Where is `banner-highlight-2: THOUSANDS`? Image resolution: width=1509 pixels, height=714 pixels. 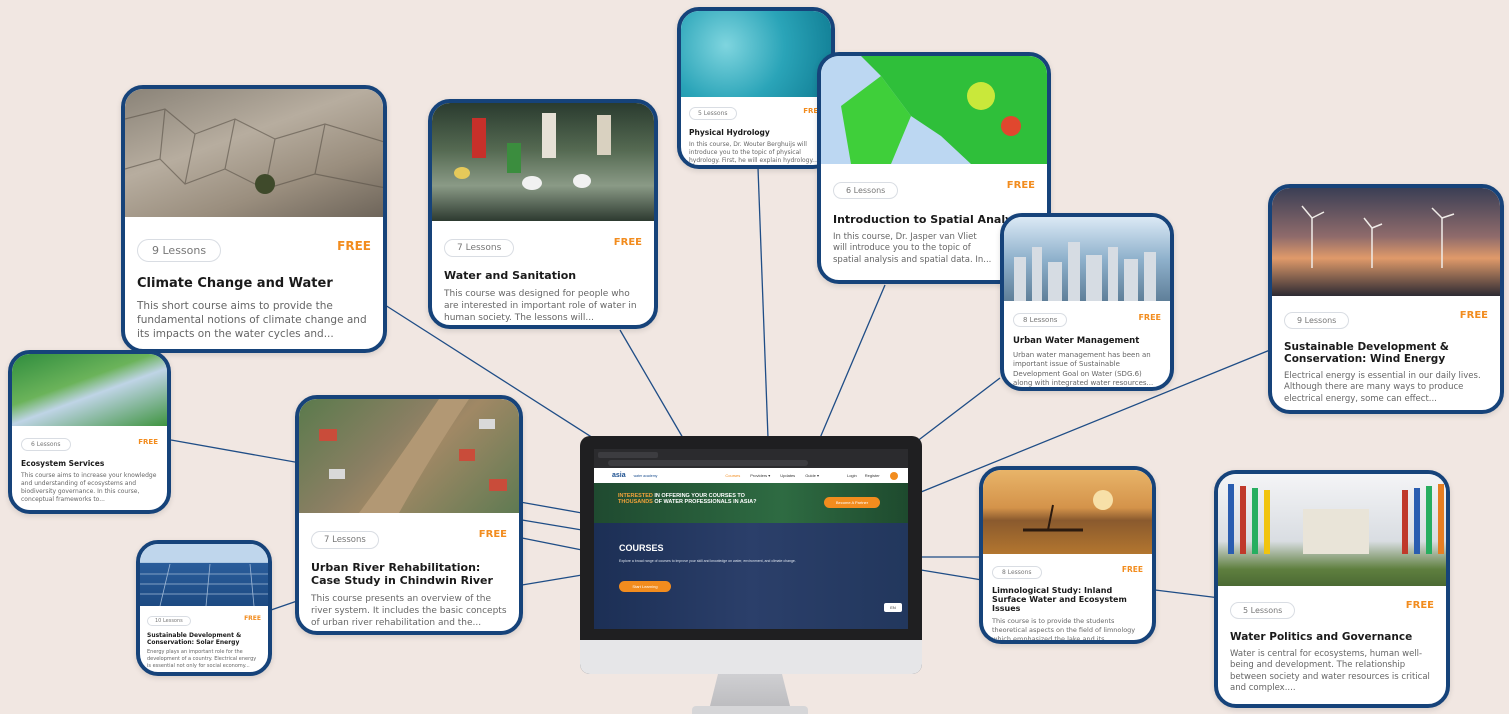
banner-highlight-2: THOUSANDS is located at coordinates (635, 502).